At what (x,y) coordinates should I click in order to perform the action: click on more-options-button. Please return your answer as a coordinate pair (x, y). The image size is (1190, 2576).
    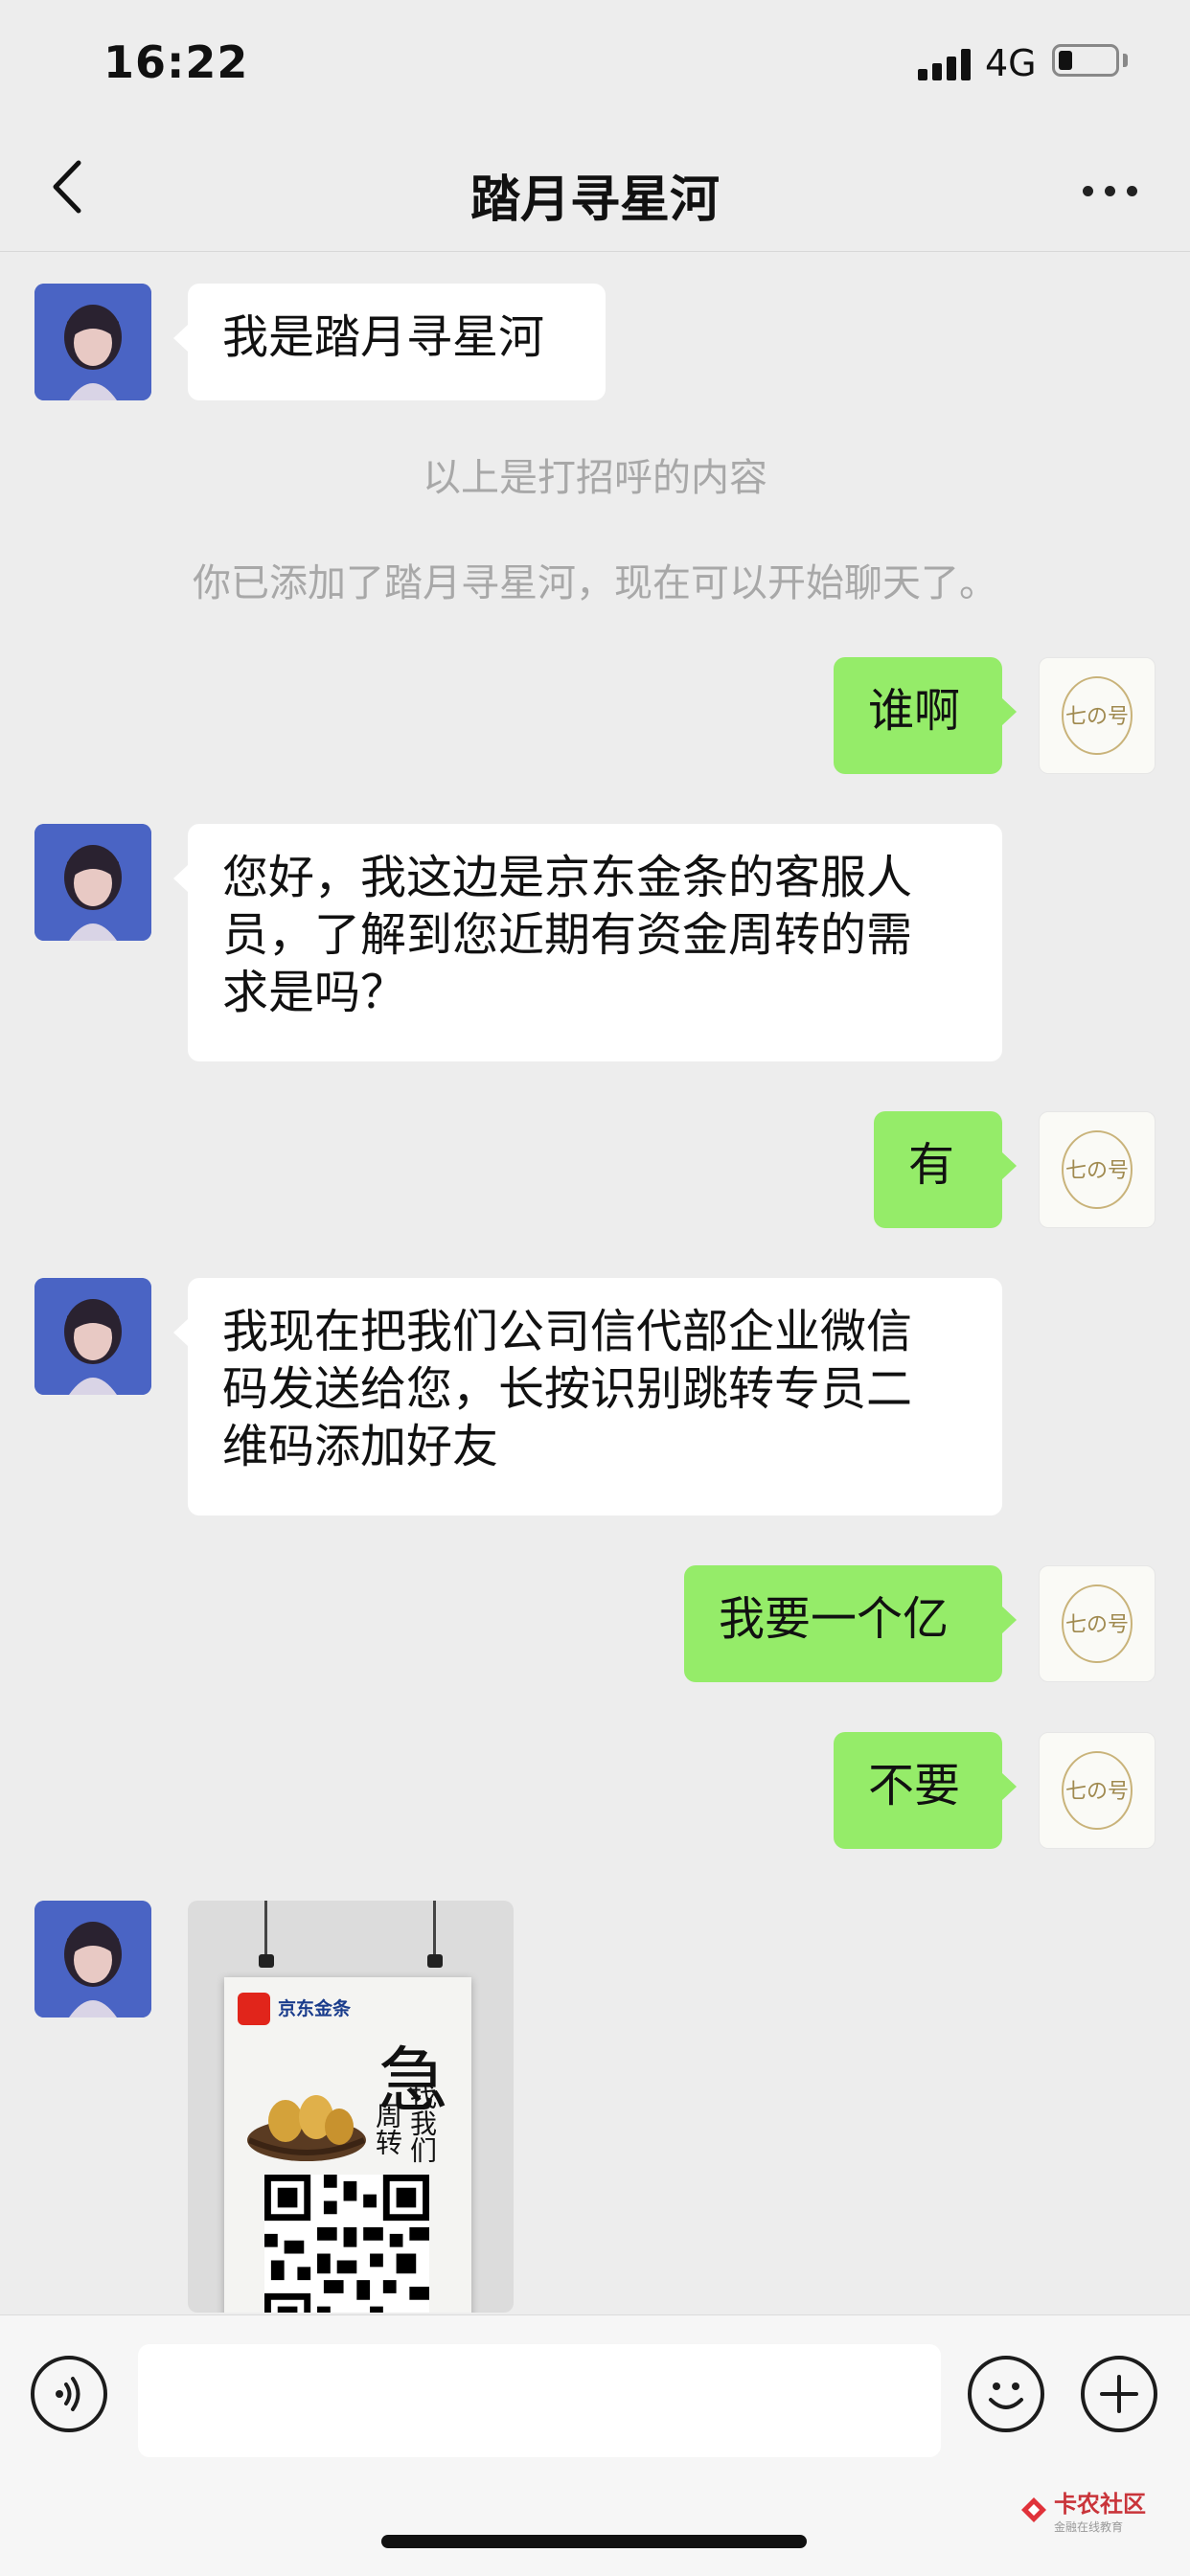
    Looking at the image, I should click on (1111, 192).